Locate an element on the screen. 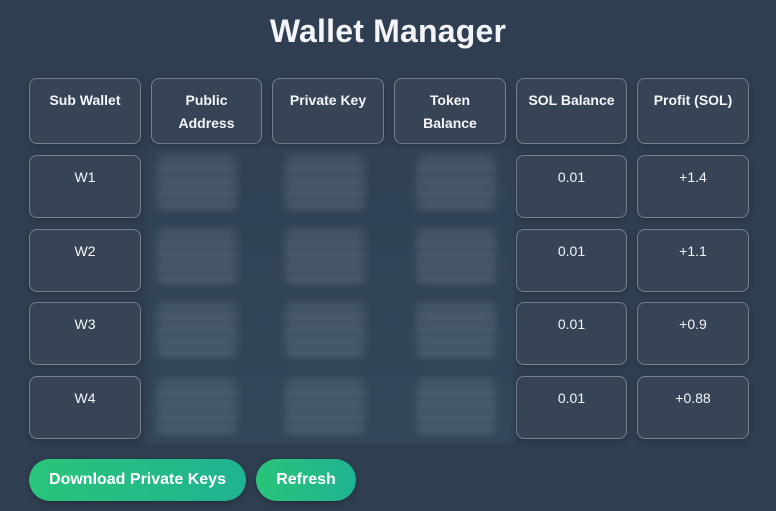  header-token-balance-line2: Balance is located at coordinates (450, 123).